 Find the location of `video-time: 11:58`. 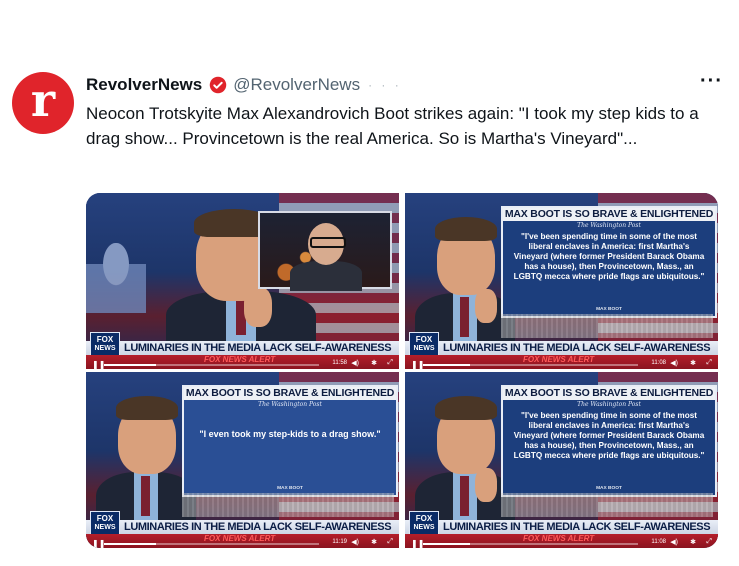

video-time: 11:58 is located at coordinates (339, 363).